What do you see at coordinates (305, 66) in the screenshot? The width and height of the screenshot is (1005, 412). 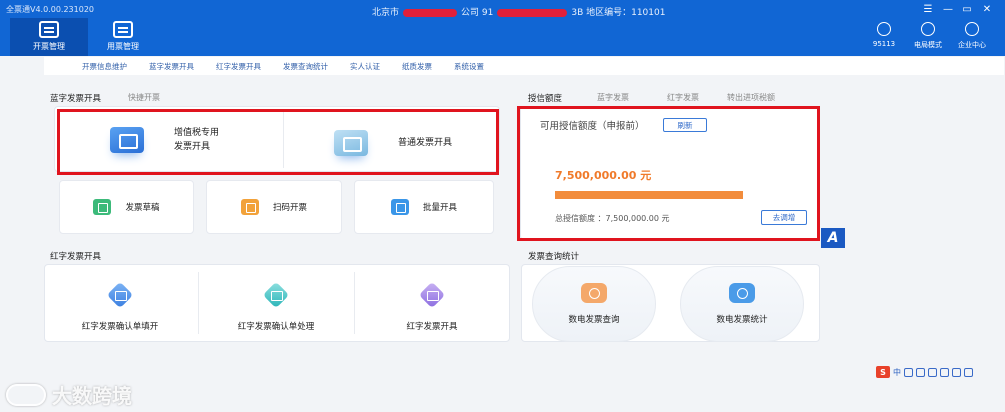 I see `submenu-item: 发票查询统计` at bounding box center [305, 66].